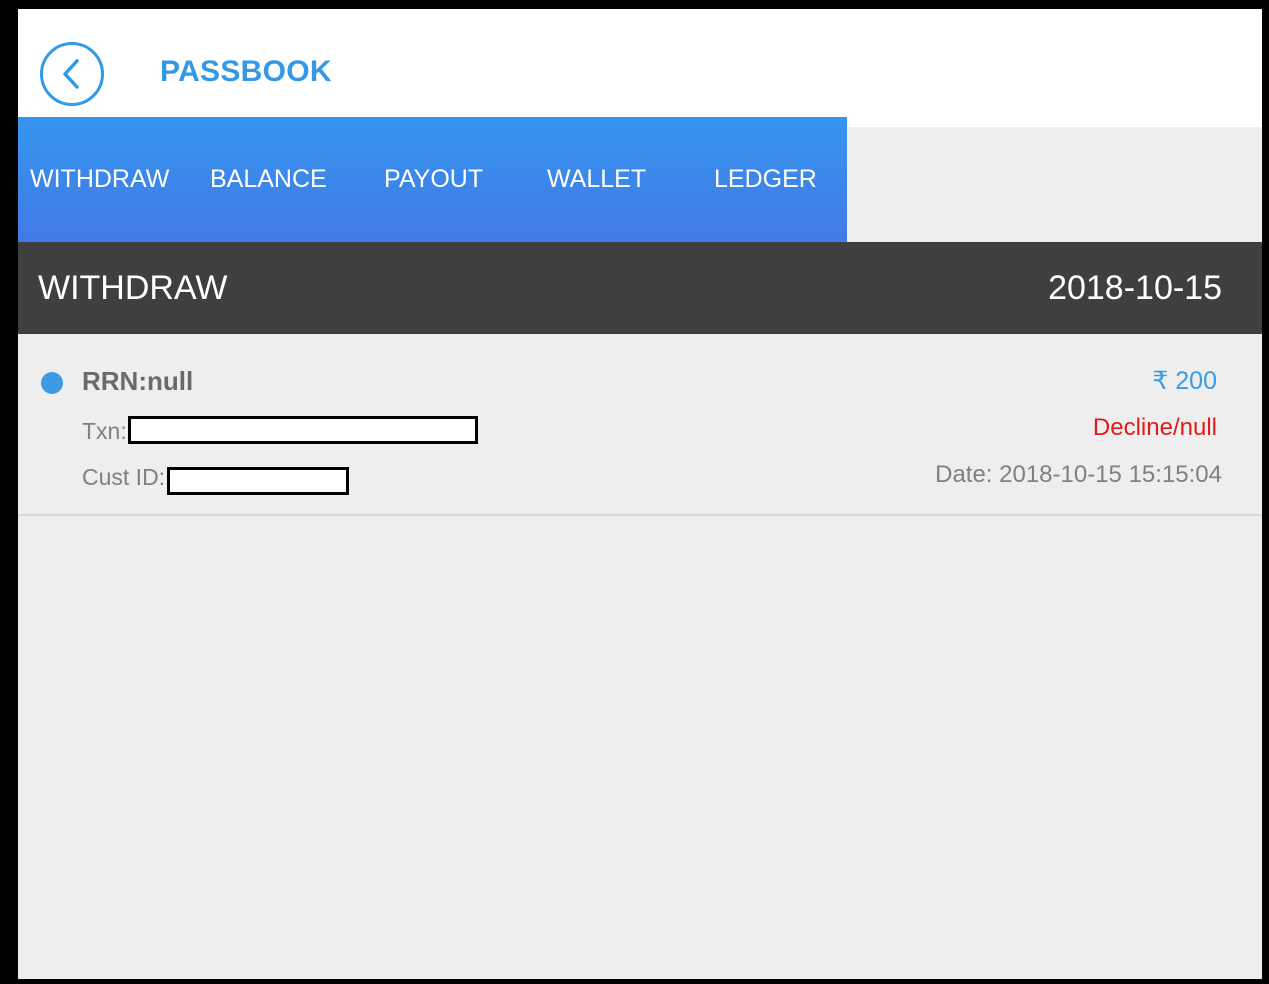  What do you see at coordinates (138, 381) in the screenshot?
I see `rrn-text: RRN:null` at bounding box center [138, 381].